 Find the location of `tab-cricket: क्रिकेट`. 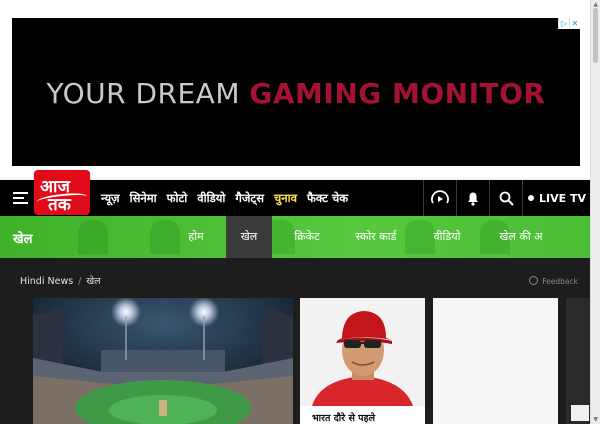

tab-cricket: क्रिकेट is located at coordinates (307, 237).